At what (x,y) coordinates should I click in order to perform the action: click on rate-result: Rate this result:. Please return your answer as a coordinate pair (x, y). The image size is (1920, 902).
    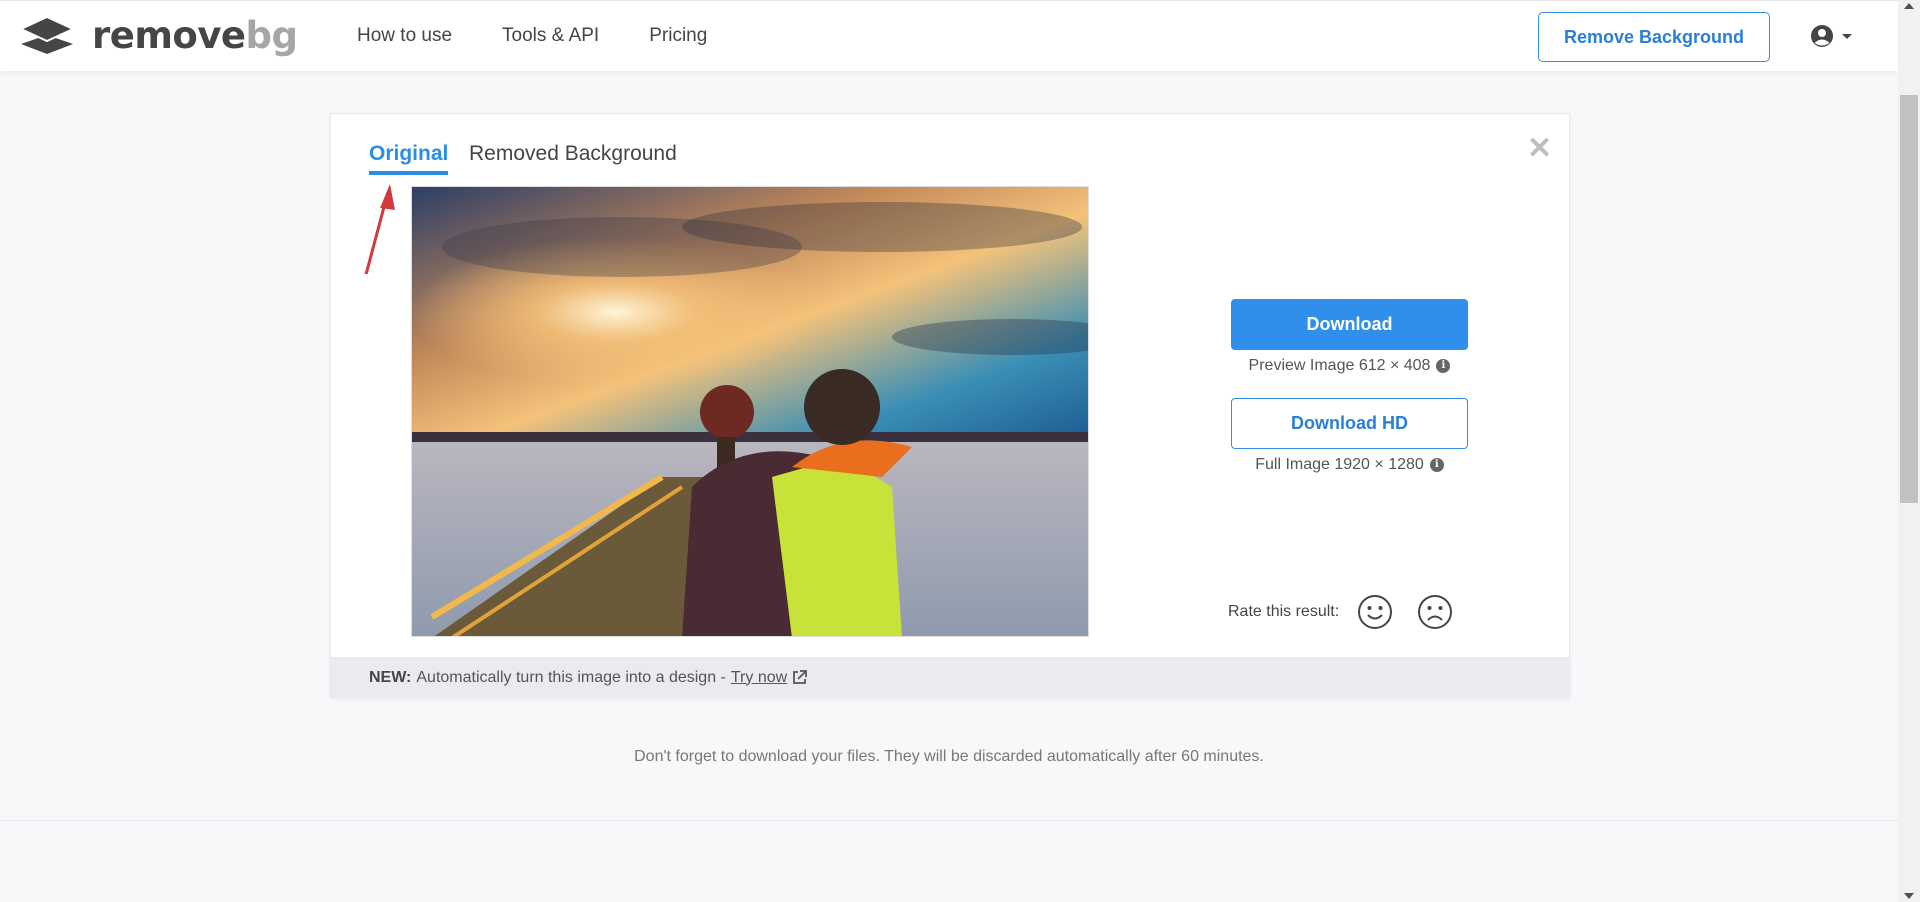
    Looking at the image, I should click on (1352, 612).